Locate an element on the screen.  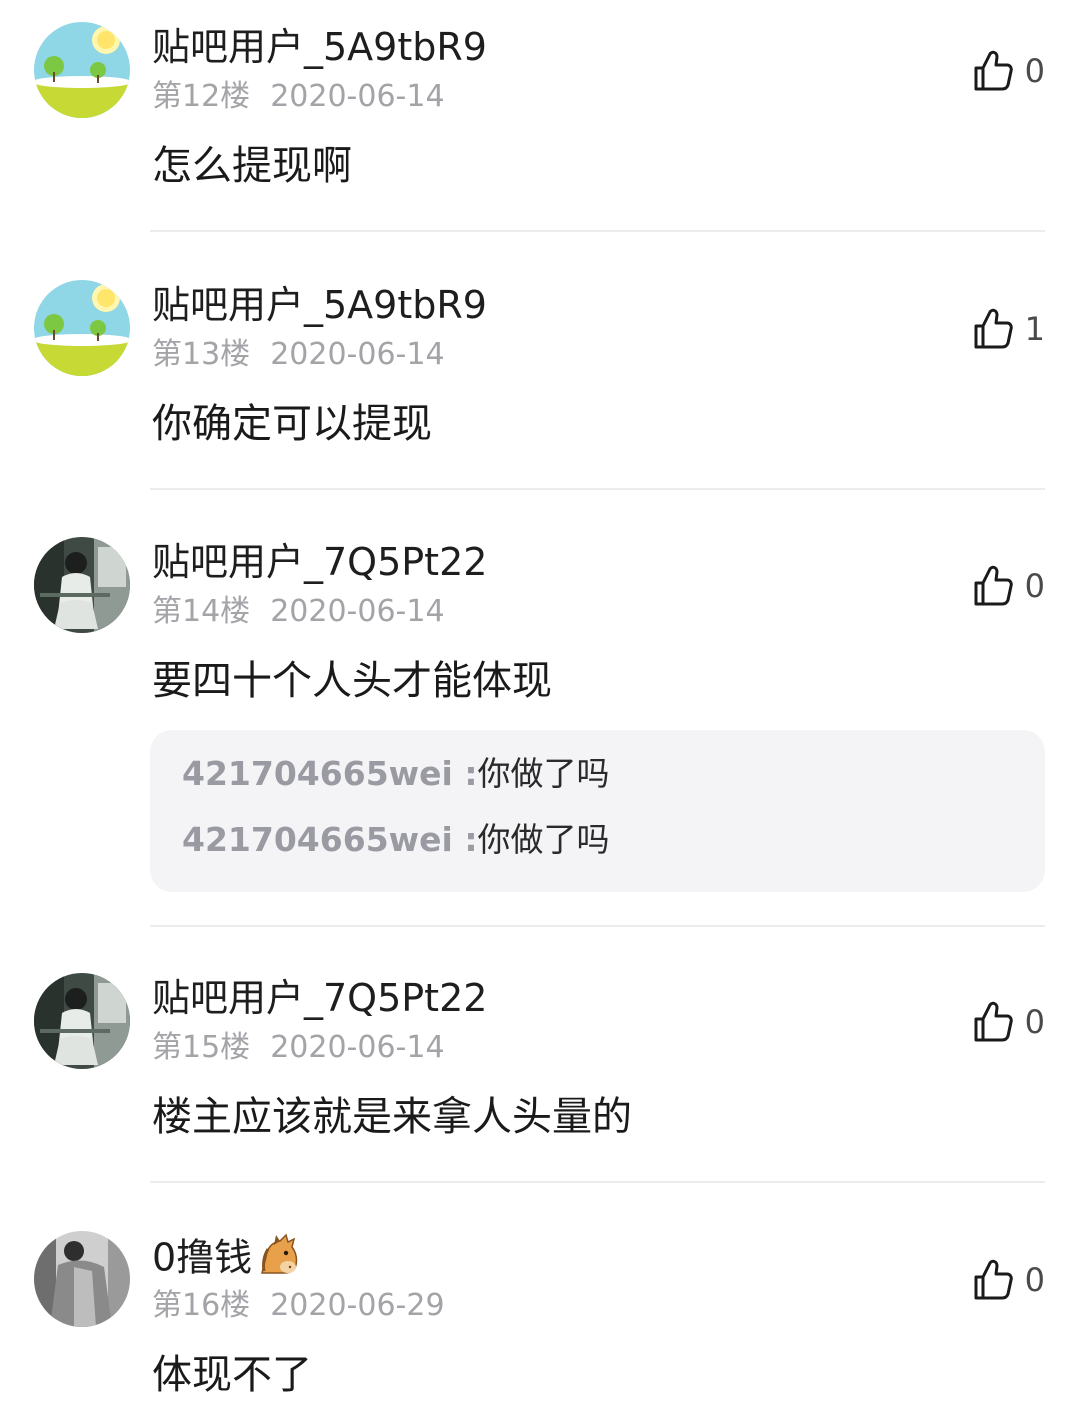
comment-text: 你确定可以提现 is located at coordinates (292, 424).